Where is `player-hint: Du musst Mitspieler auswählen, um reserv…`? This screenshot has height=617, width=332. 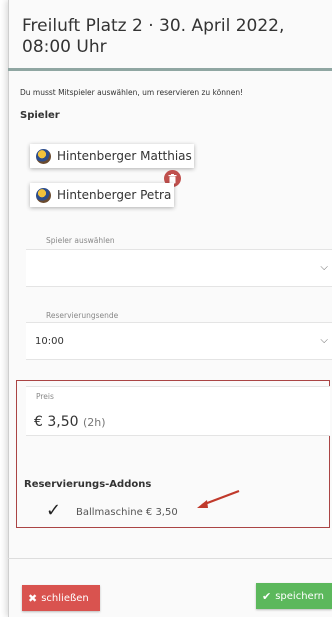
player-hint: Du musst Mitspieler auswählen, um reserv… is located at coordinates (132, 92).